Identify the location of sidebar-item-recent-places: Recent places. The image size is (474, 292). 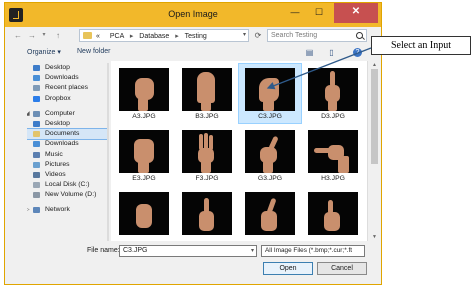
(67, 88).